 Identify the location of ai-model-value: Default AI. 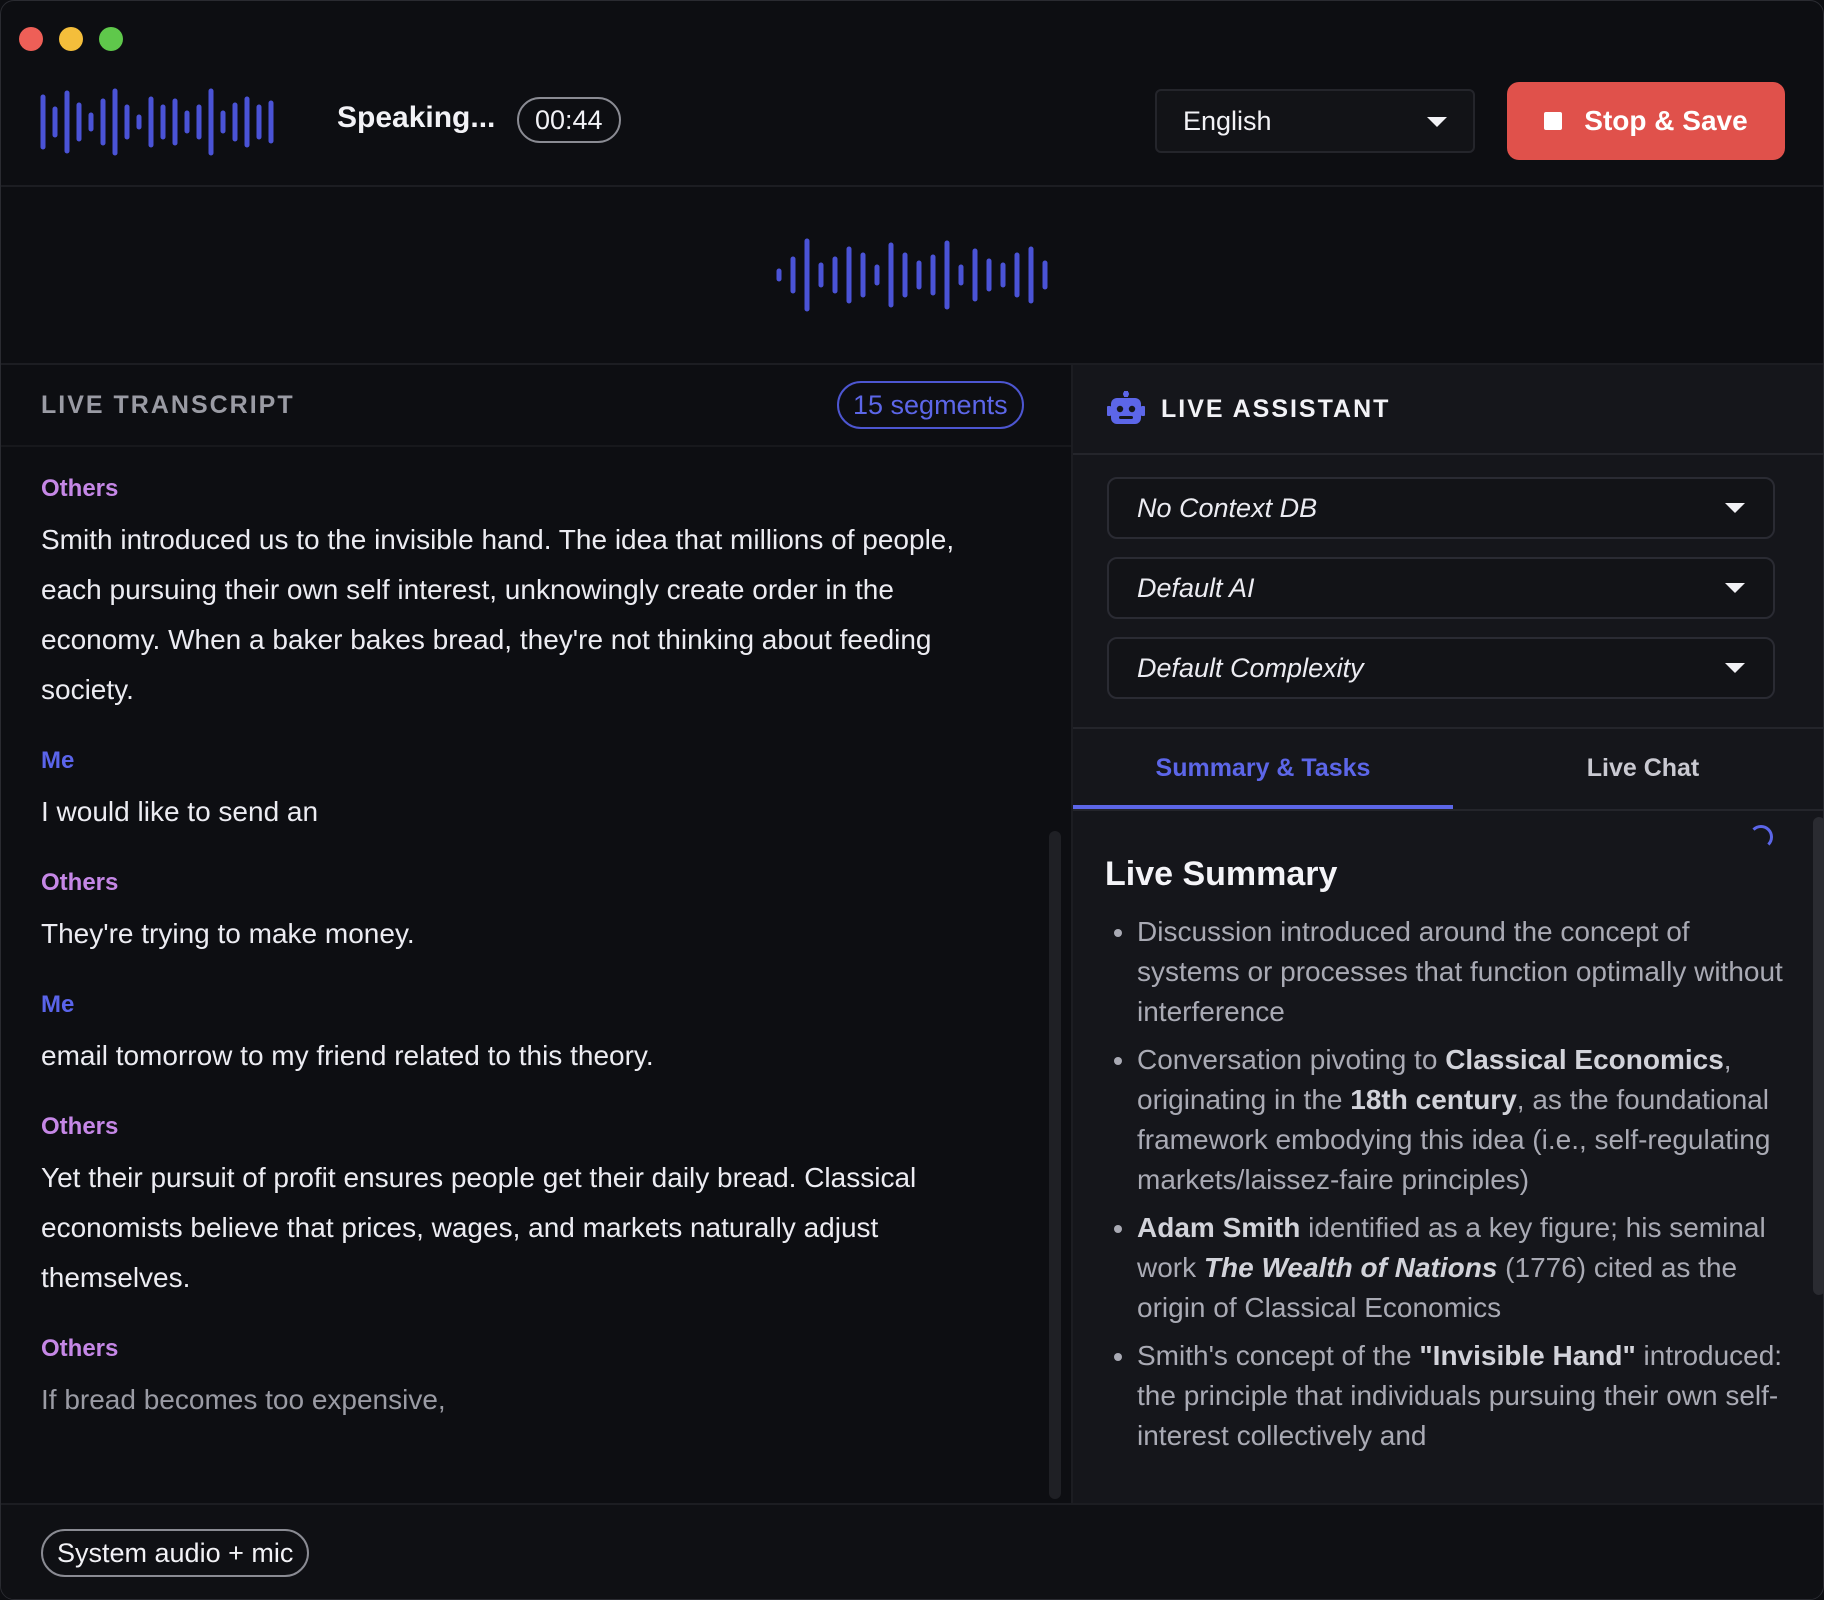
(1196, 588).